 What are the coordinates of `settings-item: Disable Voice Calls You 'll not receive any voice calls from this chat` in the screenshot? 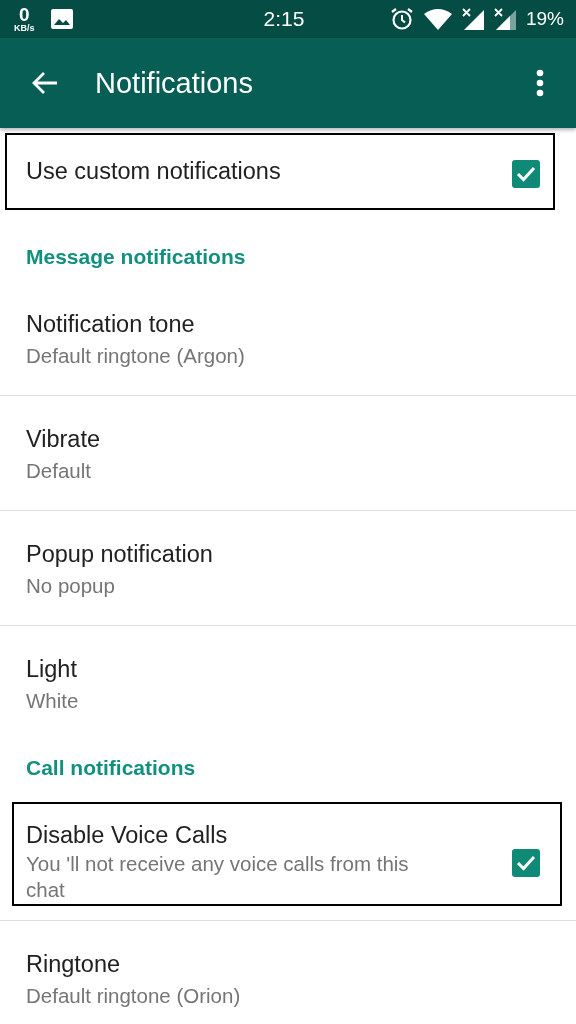 It's located at (288, 856).